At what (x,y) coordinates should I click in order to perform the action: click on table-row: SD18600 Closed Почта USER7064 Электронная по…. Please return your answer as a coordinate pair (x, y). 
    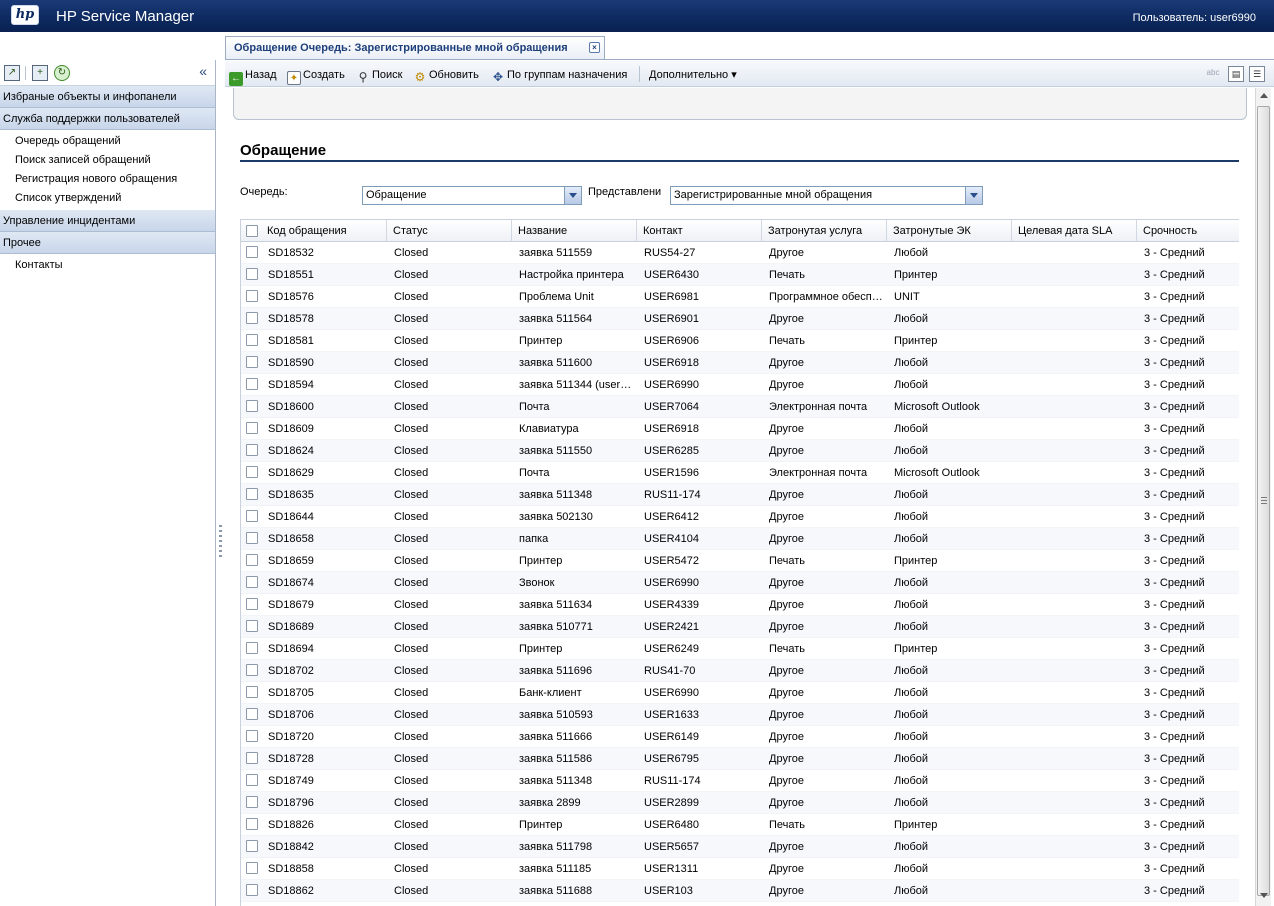
    Looking at the image, I should click on (740, 407).